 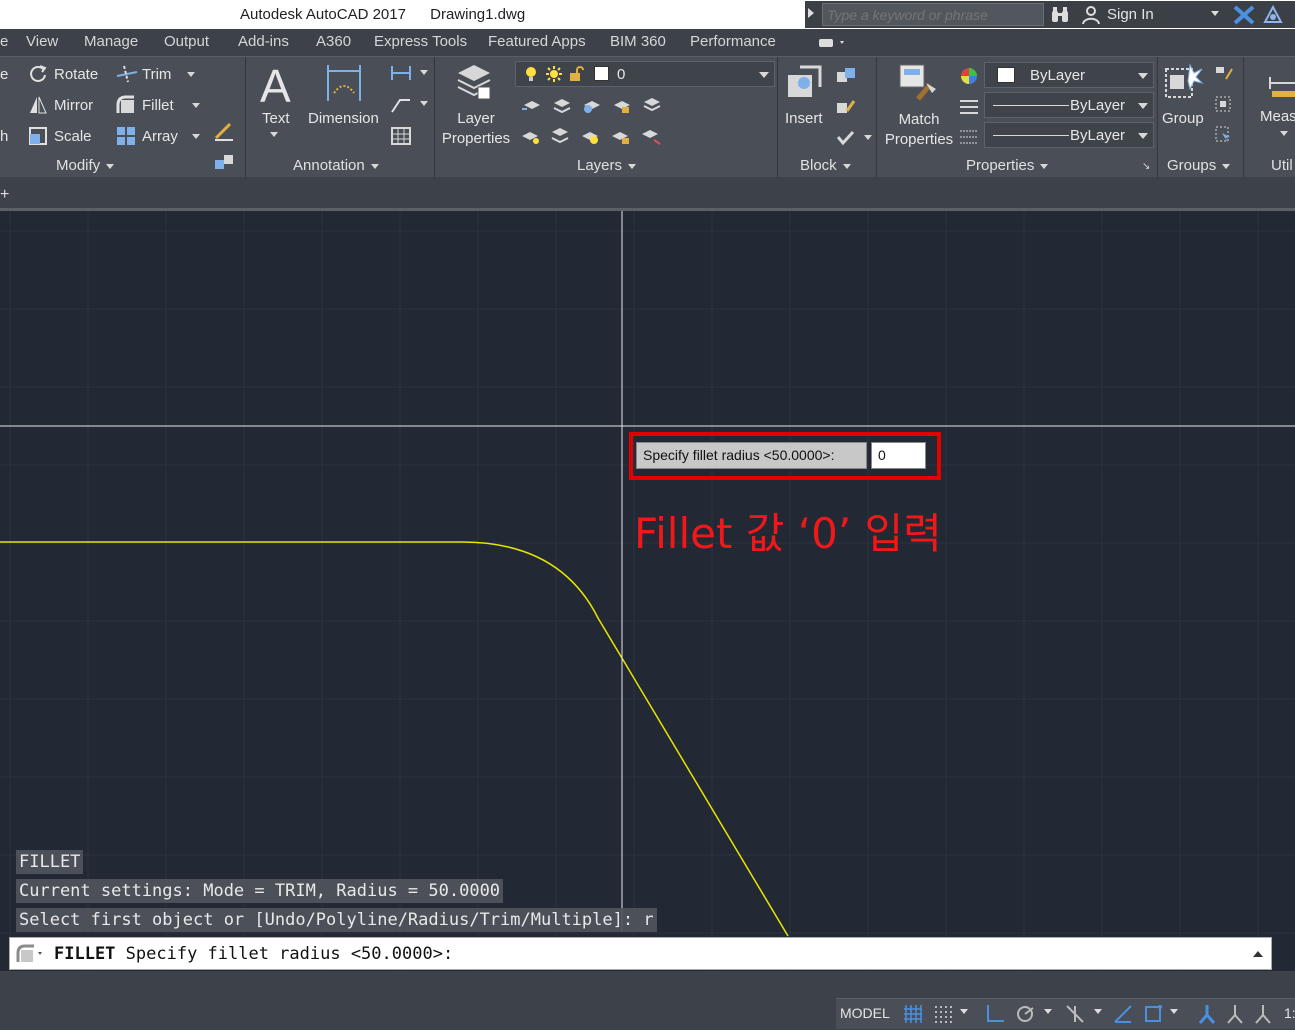 What do you see at coordinates (336, 165) in the screenshot?
I see `annotation-panel-title: Annotation` at bounding box center [336, 165].